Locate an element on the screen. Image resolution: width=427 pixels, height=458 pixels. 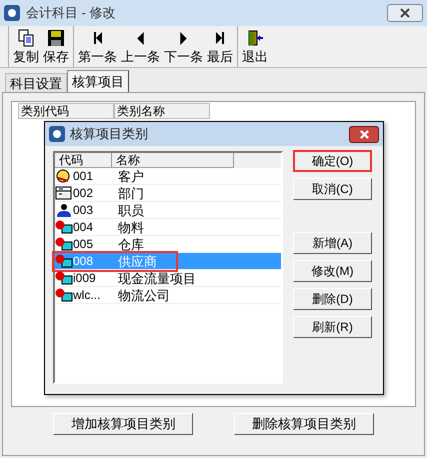
toolbar-button: 退出 is located at coordinates (255, 46).